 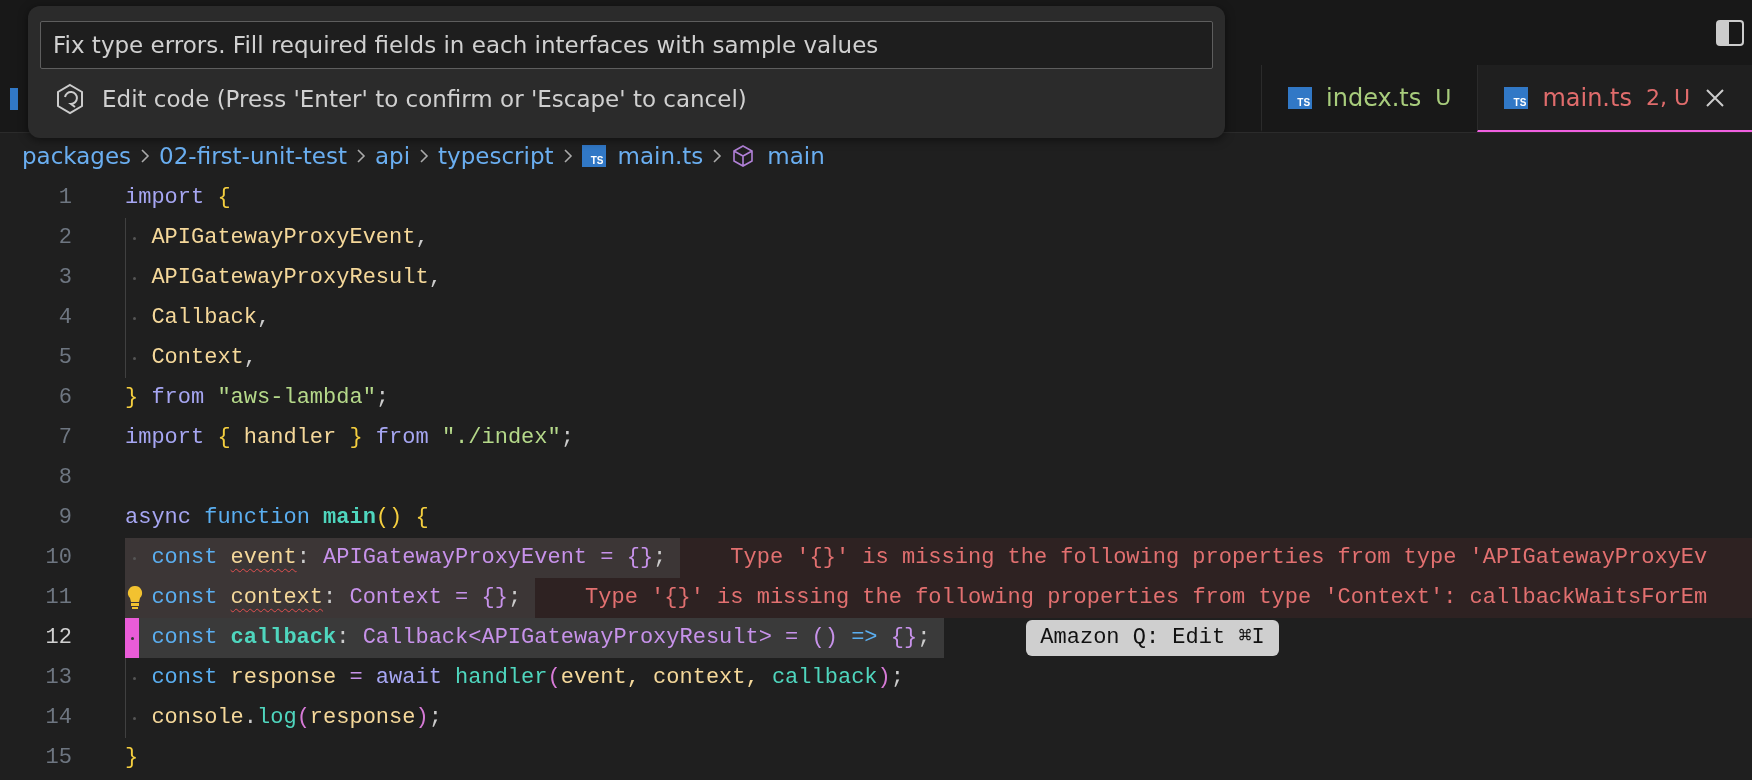 I want to click on line-number: 3, so click(x=64, y=278).